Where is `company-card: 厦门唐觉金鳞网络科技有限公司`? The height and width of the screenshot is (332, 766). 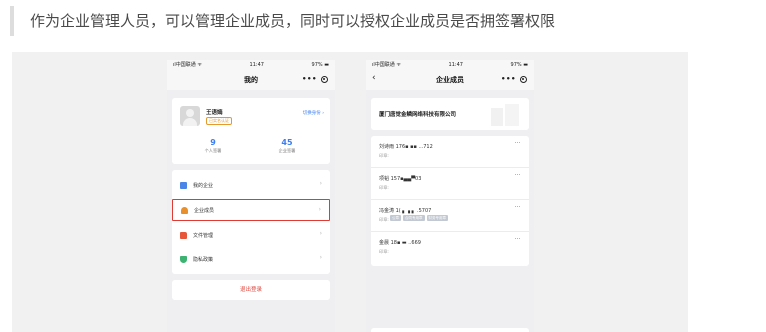 company-card: 厦门唐觉金鳞网络科技有限公司 is located at coordinates (450, 114).